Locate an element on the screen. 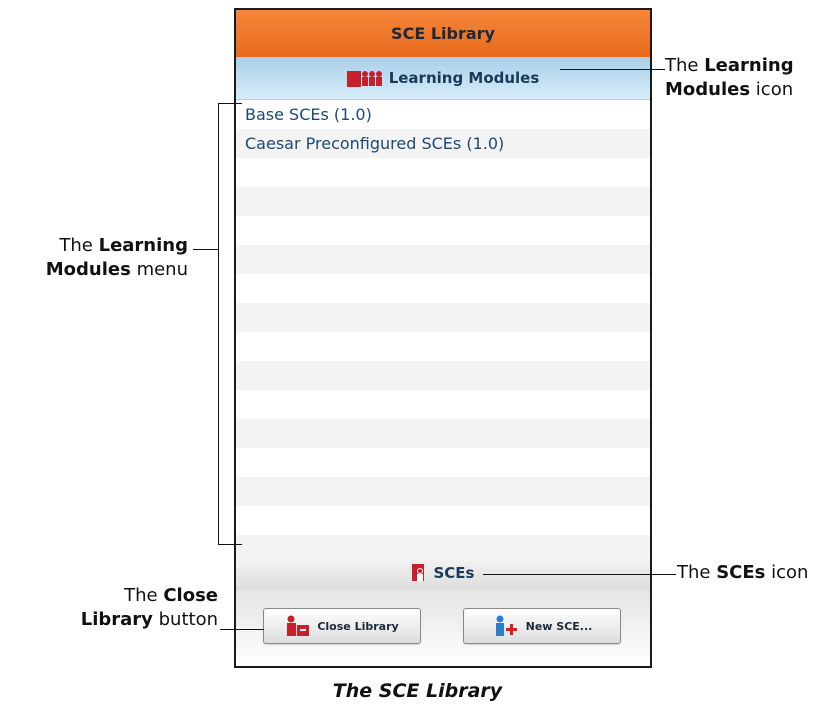 The height and width of the screenshot is (707, 835). close-library-label: Close Library is located at coordinates (358, 626).